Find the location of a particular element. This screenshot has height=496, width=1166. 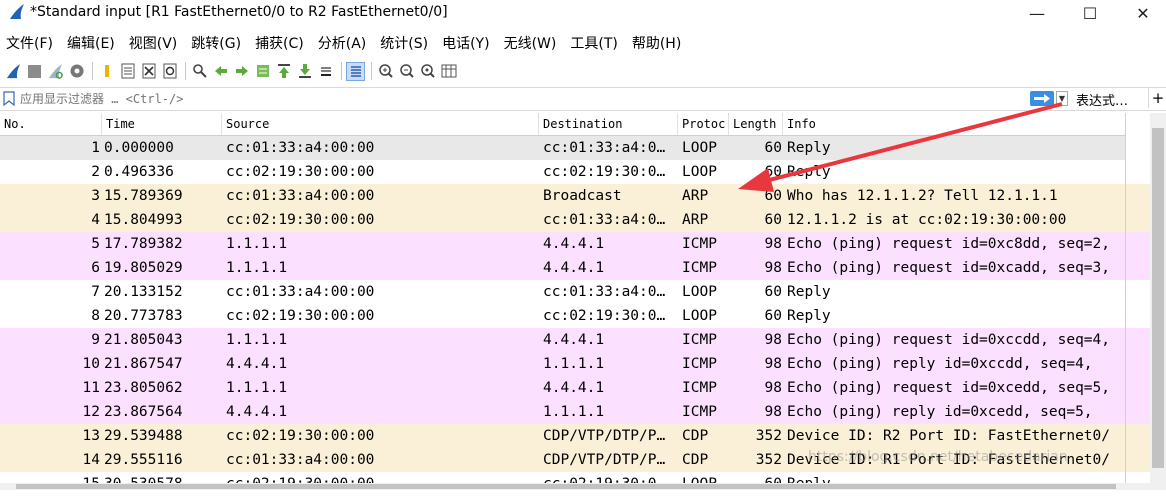

packet-minimap is located at coordinates (1138, 304).